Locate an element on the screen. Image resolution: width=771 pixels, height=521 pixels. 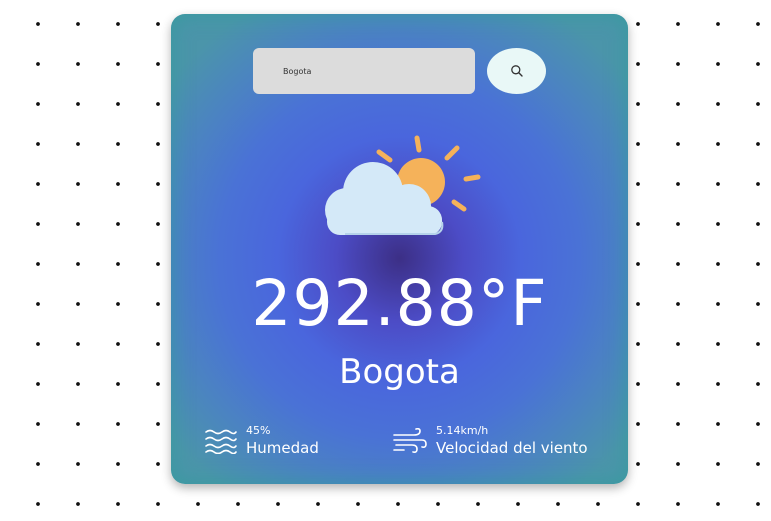
waves-icon is located at coordinates (221, 441).